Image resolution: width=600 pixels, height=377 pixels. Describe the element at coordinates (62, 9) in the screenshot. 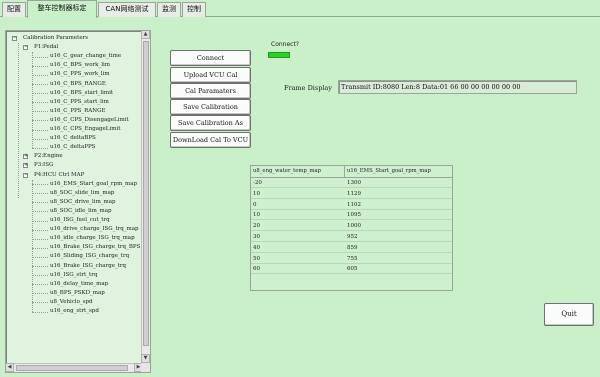

I see `tab-vcu-calibration: 整车控制器标定` at that location.